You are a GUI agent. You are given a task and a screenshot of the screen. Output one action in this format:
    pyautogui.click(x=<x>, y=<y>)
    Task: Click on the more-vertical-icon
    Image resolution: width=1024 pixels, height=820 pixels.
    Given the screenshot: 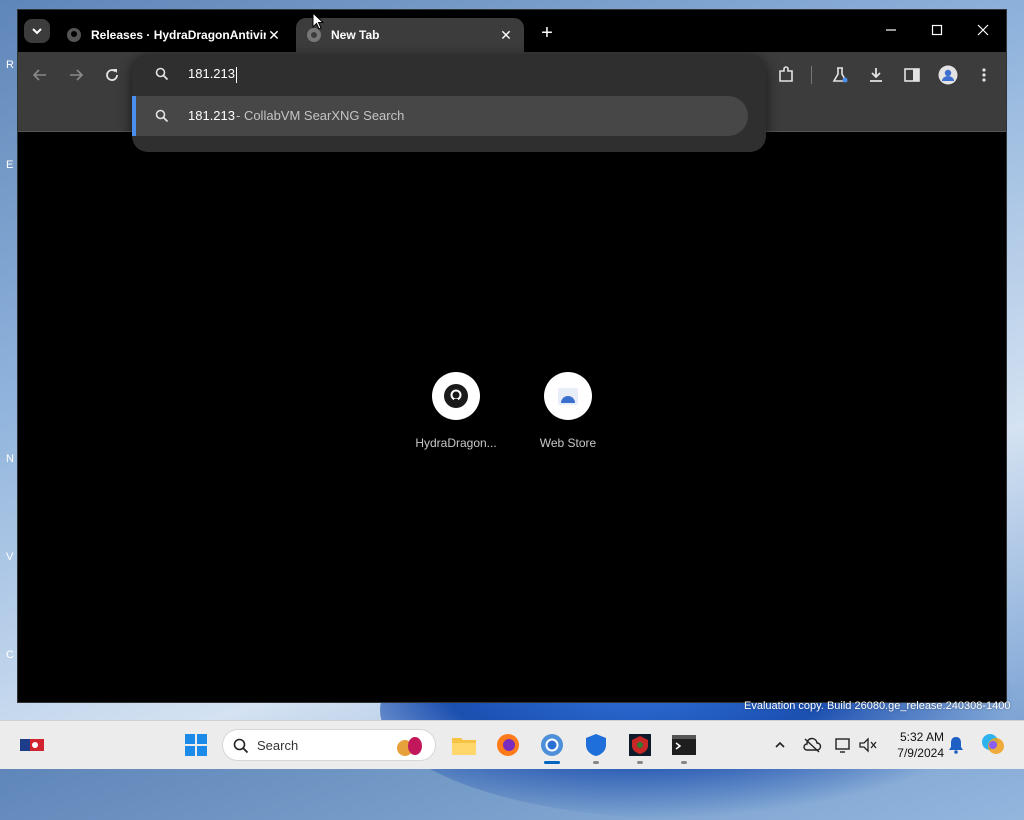 What is the action you would take?
    pyautogui.click(x=984, y=75)
    